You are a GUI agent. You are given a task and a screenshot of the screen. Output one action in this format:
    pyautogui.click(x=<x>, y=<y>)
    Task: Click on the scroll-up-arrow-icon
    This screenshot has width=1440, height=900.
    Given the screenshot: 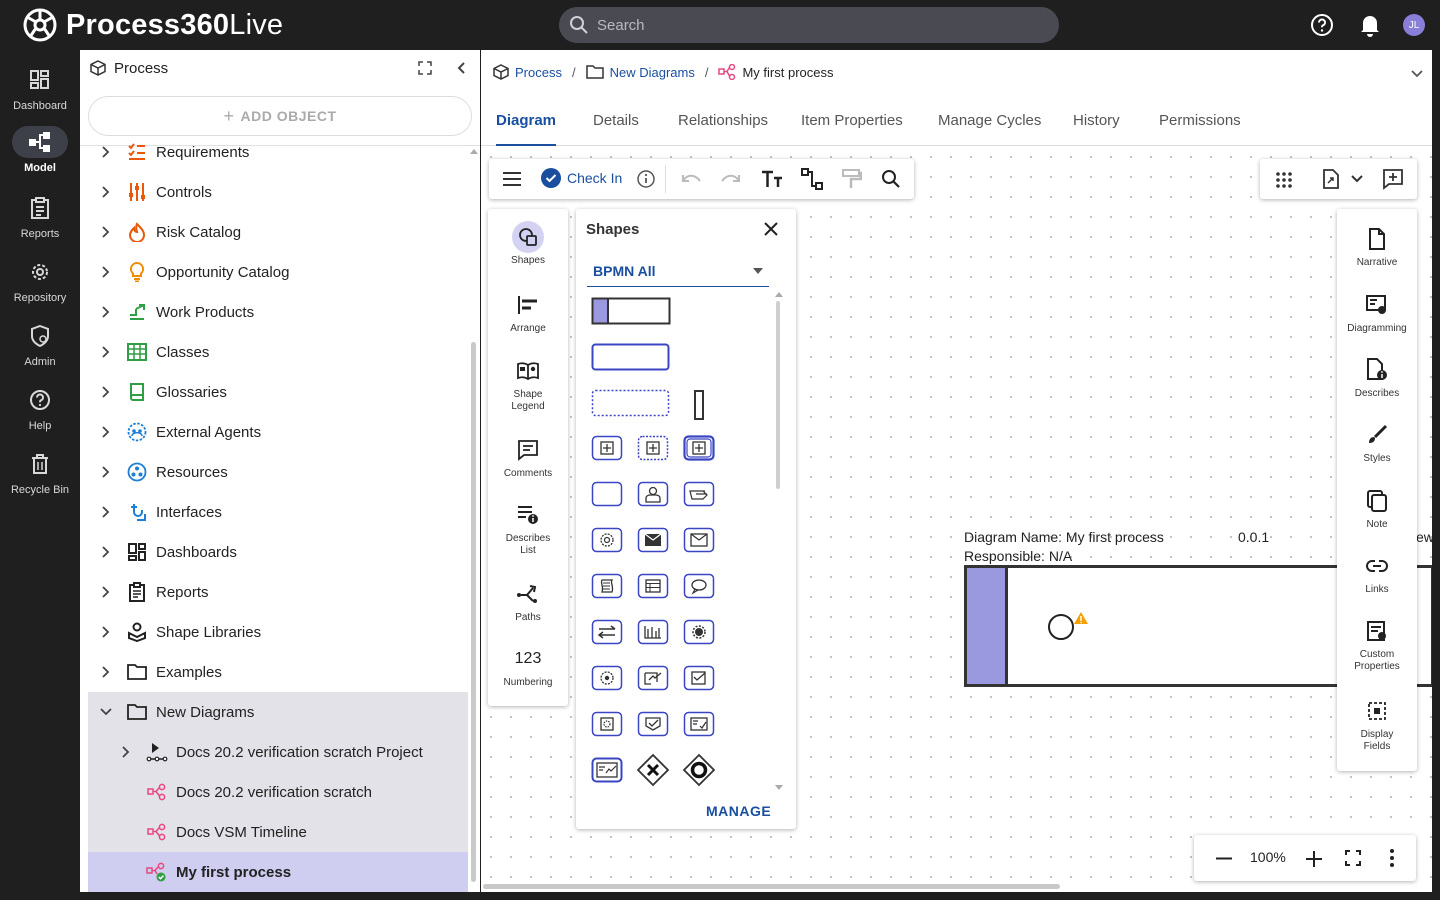 What is the action you would take?
    pyautogui.click(x=779, y=294)
    